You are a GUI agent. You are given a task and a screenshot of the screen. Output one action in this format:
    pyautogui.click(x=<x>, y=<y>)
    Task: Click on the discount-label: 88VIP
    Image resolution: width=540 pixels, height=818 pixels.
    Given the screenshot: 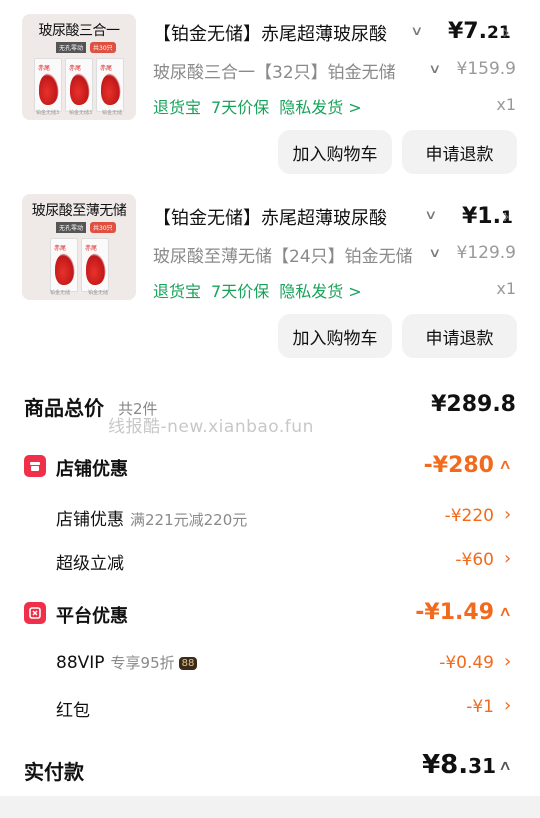 What is the action you would take?
    pyautogui.click(x=80, y=663)
    